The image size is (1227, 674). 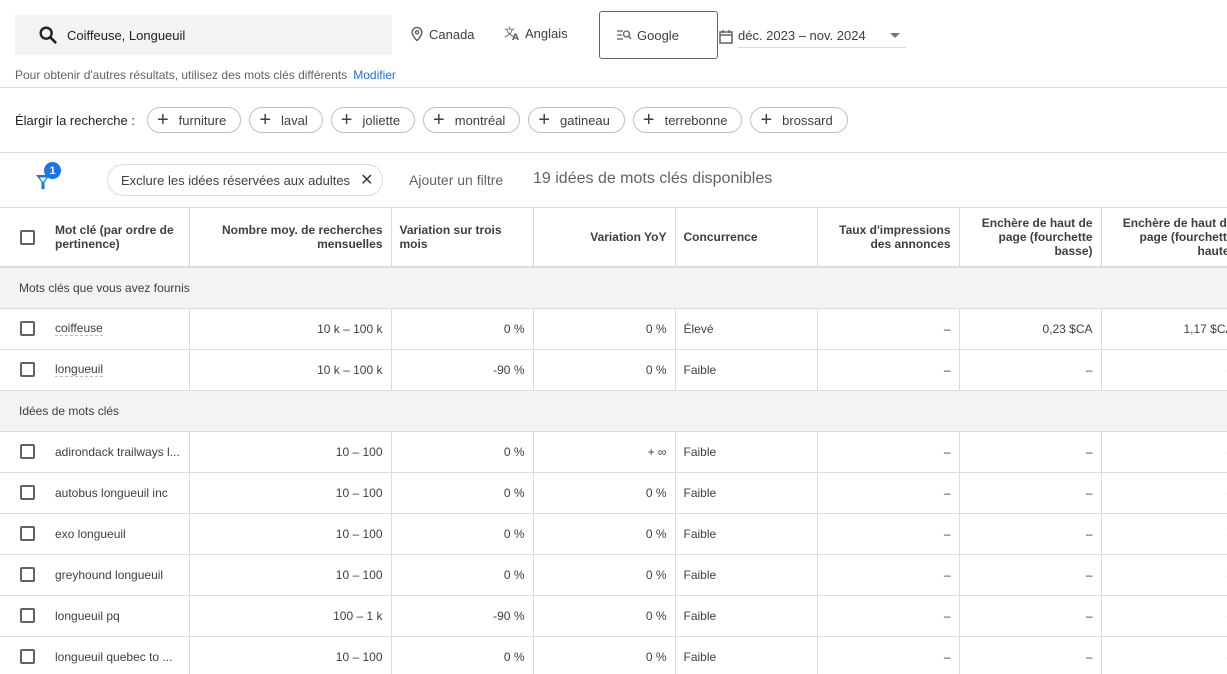 What do you see at coordinates (48, 35) in the screenshot?
I see `search-icon` at bounding box center [48, 35].